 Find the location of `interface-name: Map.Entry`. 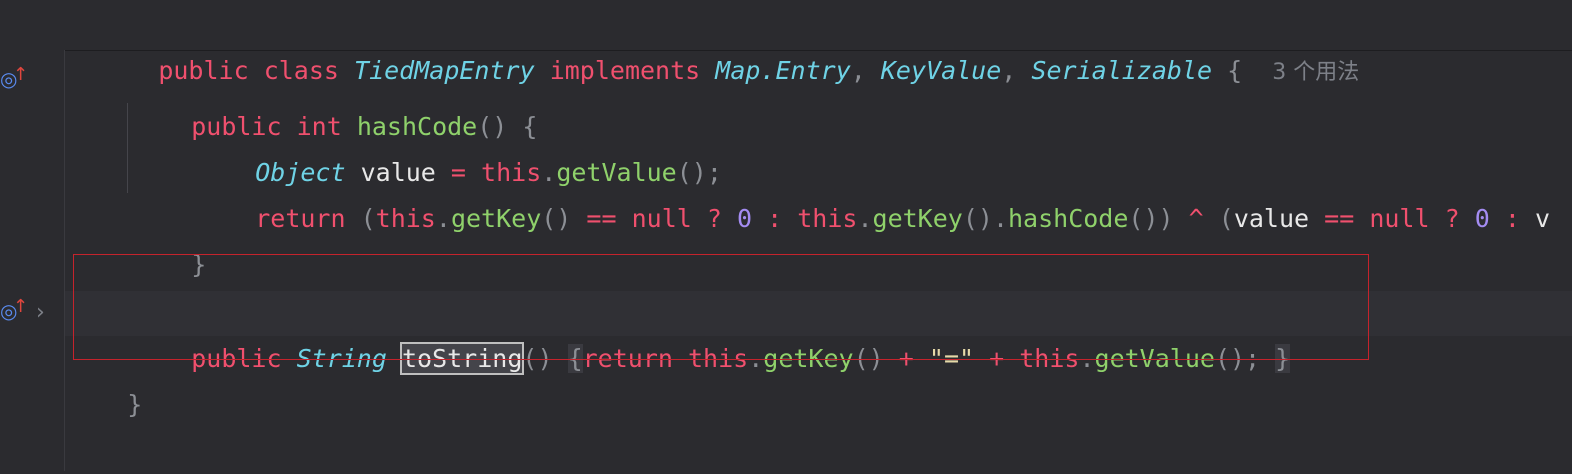

interface-name: Map.Entry is located at coordinates (783, 70).